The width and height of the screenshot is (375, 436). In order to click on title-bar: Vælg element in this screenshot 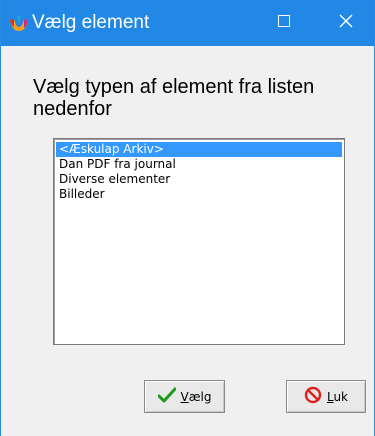, I will do `click(187, 23)`.